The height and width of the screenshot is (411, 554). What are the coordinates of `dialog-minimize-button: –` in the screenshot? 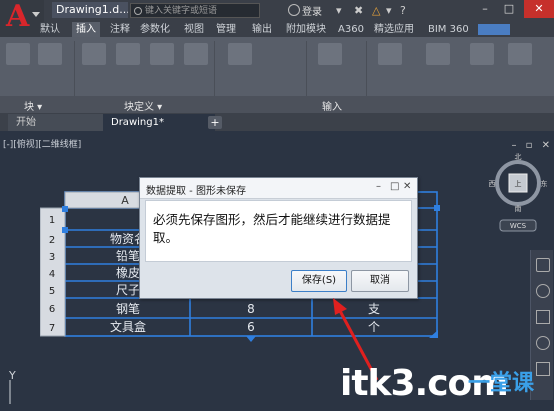 It's located at (378, 186).